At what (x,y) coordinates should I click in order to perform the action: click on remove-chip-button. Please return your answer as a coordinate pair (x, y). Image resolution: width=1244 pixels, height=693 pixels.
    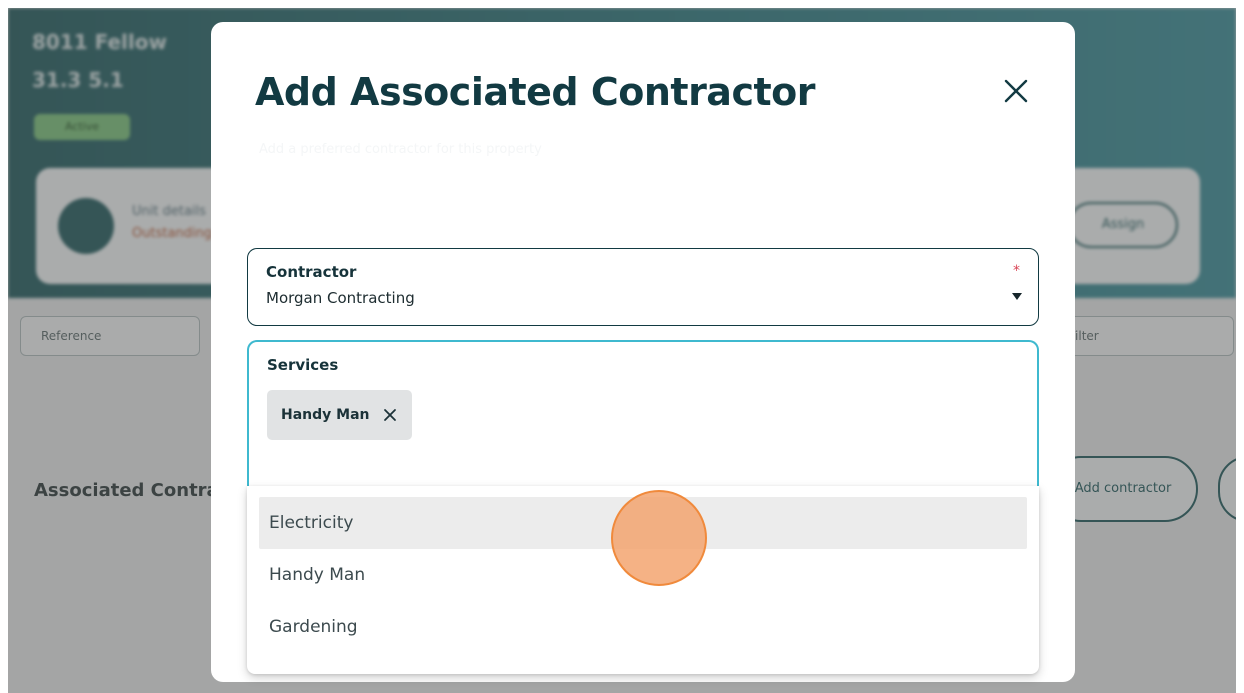
    Looking at the image, I should click on (390, 415).